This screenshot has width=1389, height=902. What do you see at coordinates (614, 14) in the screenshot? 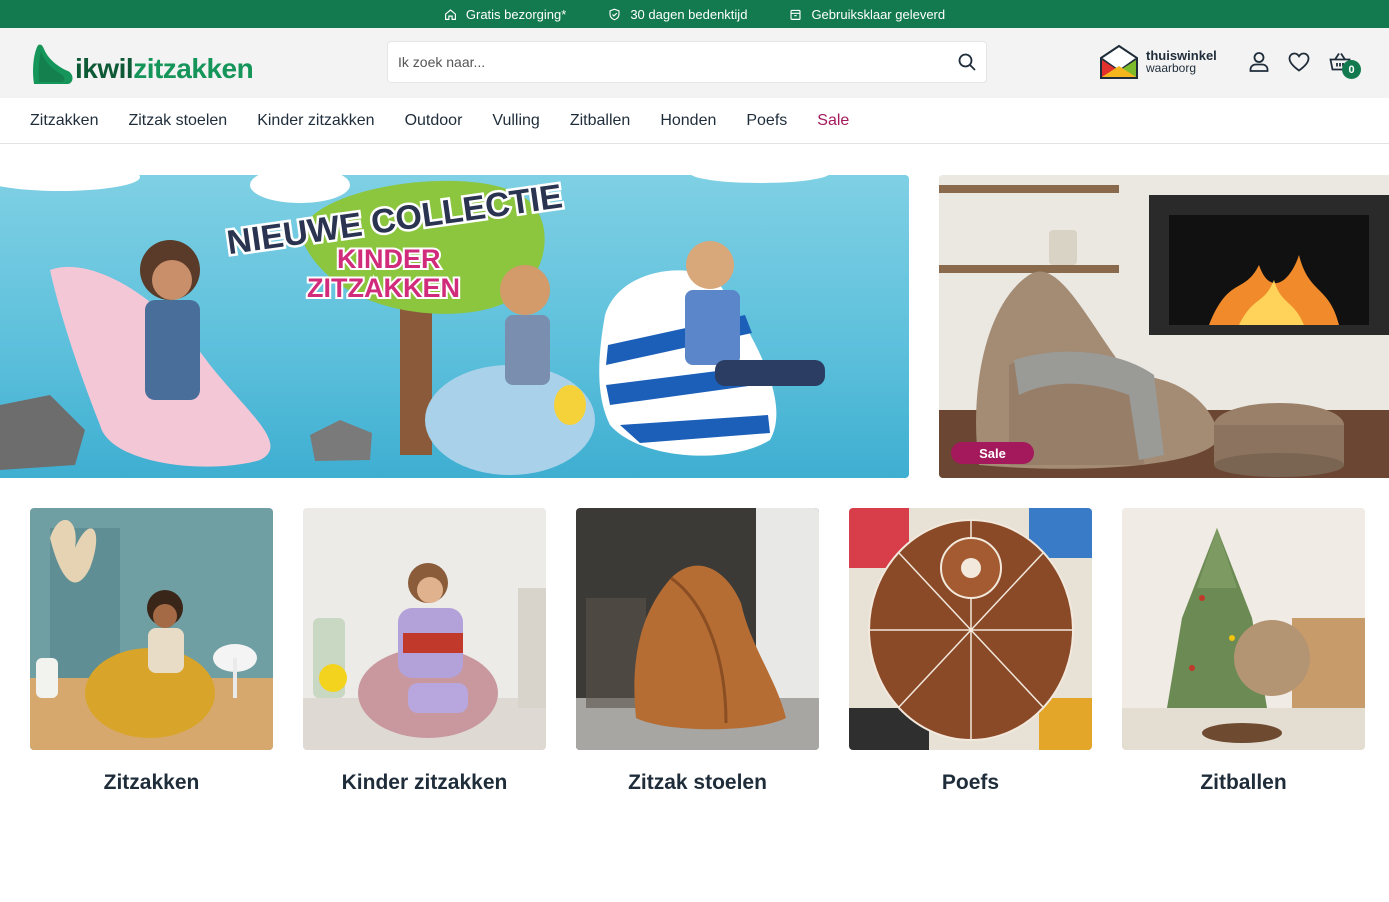
I see `shield-check-icon` at bounding box center [614, 14].